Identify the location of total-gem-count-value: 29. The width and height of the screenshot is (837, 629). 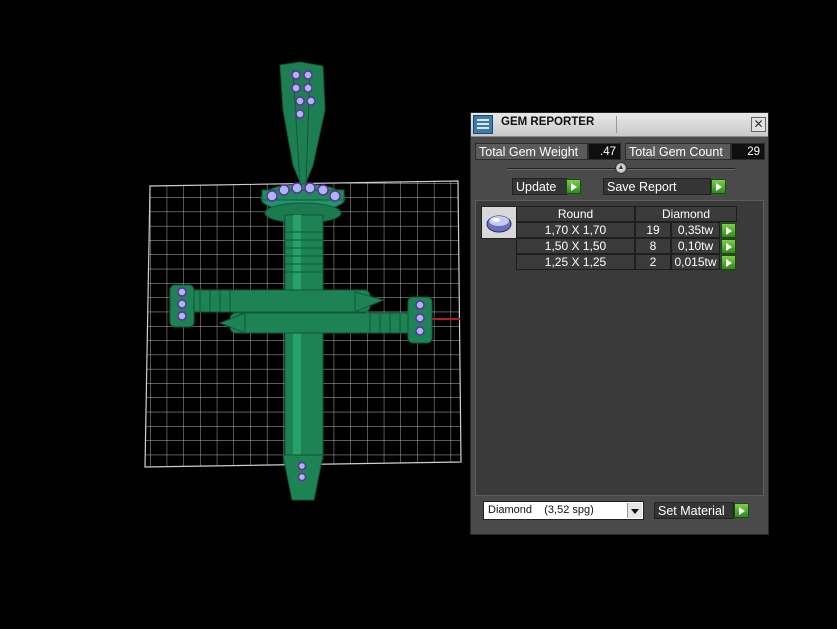
(748, 151).